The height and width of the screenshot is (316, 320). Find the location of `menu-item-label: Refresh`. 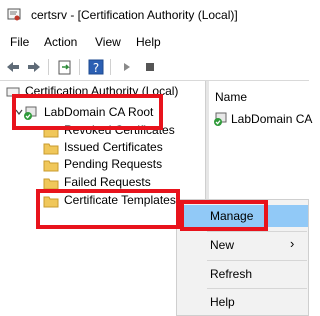

menu-item-label: Refresh is located at coordinates (231, 274).